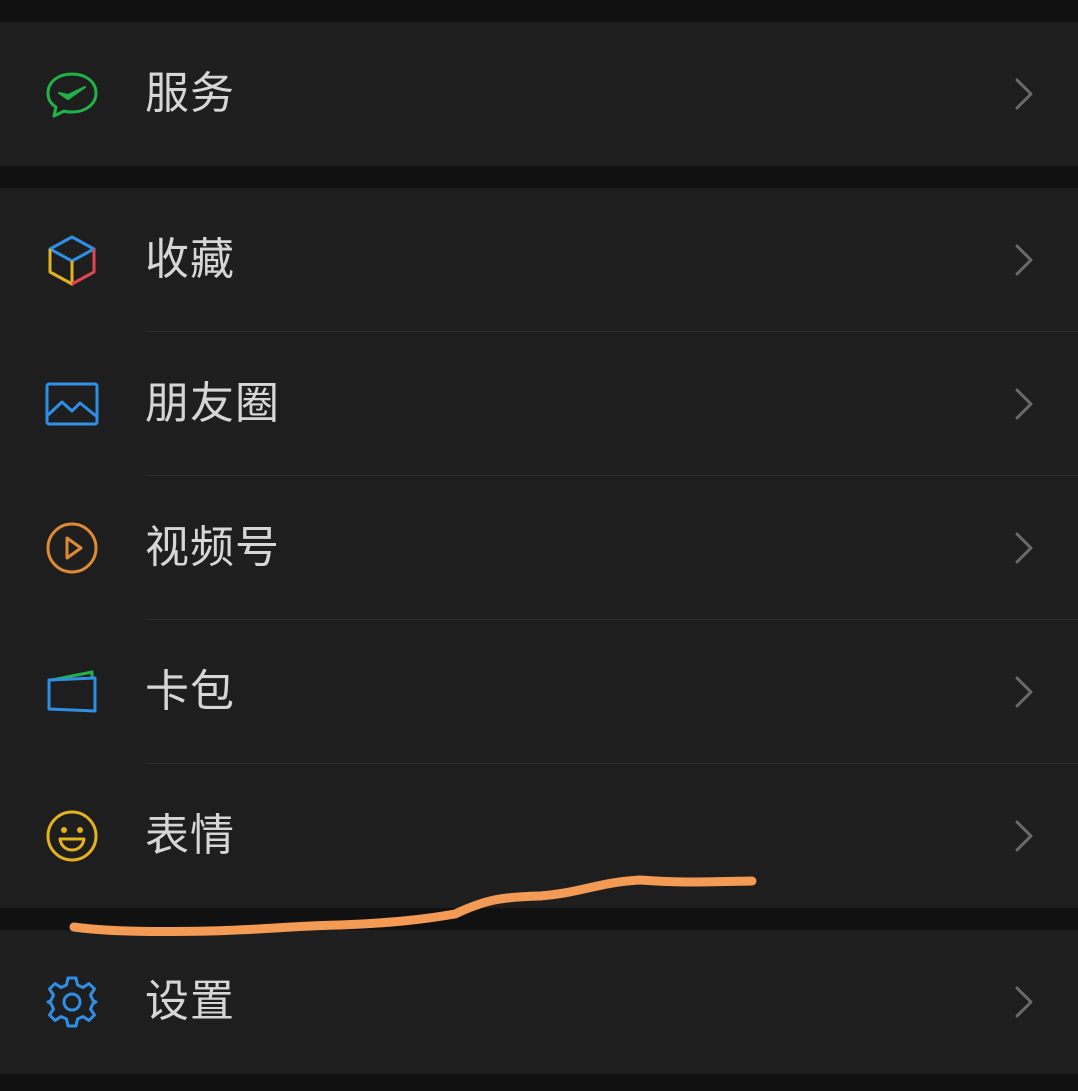  Describe the element at coordinates (72, 836) in the screenshot. I see `sticker-smile-icon` at that location.